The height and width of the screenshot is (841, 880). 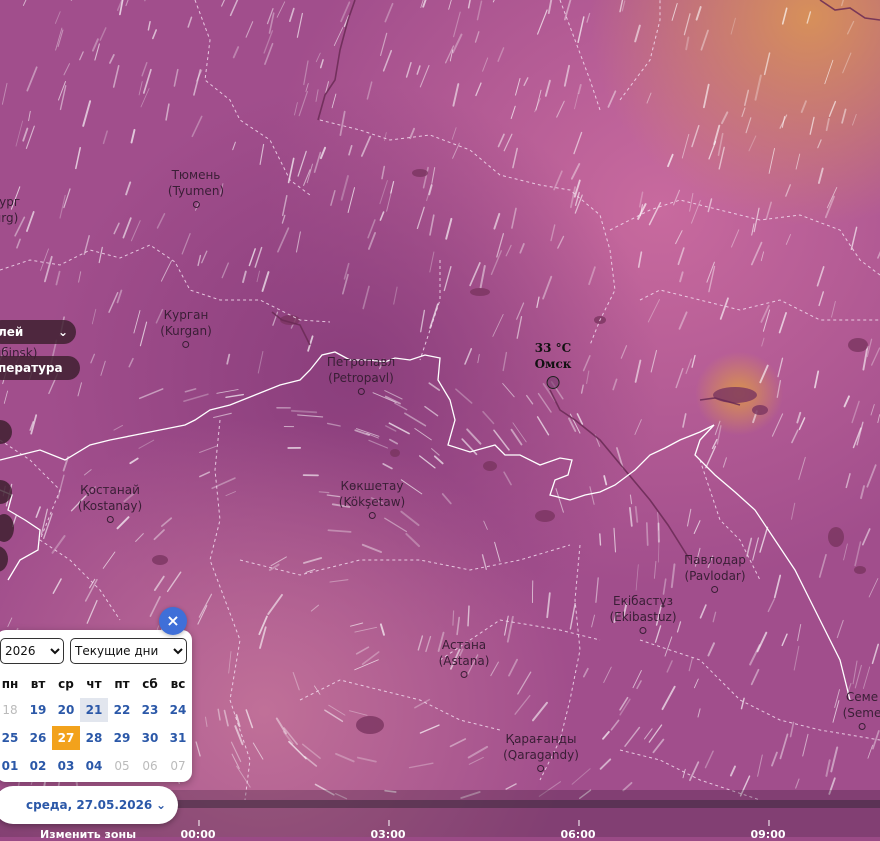 I want to click on location-marker-icon, so click(x=552, y=382).